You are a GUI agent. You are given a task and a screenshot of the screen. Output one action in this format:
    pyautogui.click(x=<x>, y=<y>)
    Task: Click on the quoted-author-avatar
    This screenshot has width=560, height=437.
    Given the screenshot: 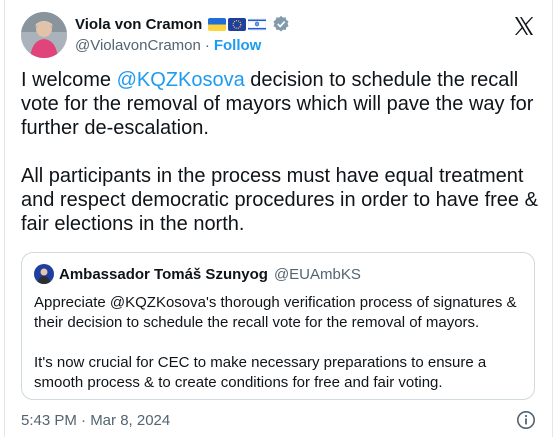 What is the action you would take?
    pyautogui.click(x=44, y=274)
    